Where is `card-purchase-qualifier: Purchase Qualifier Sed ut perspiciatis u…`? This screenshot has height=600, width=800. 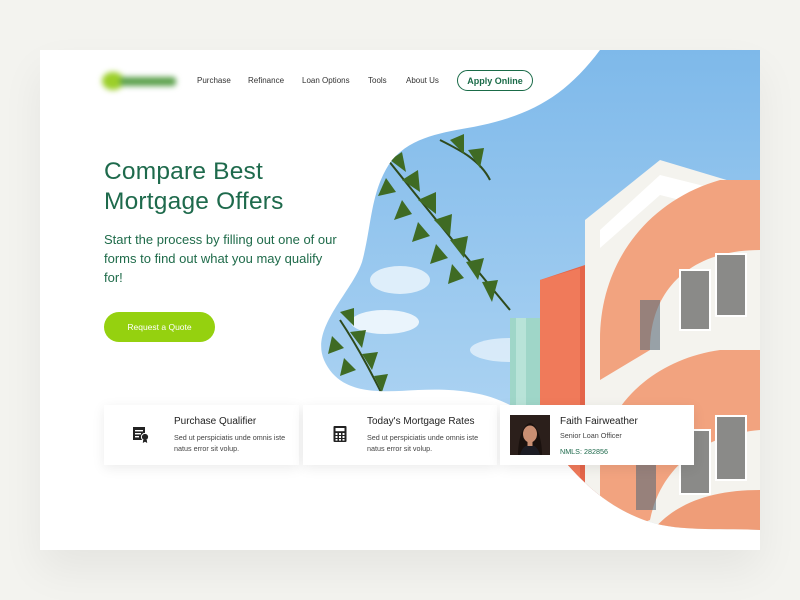
card-purchase-qualifier: Purchase Qualifier Sed ut perspiciatis u… is located at coordinates (201, 435).